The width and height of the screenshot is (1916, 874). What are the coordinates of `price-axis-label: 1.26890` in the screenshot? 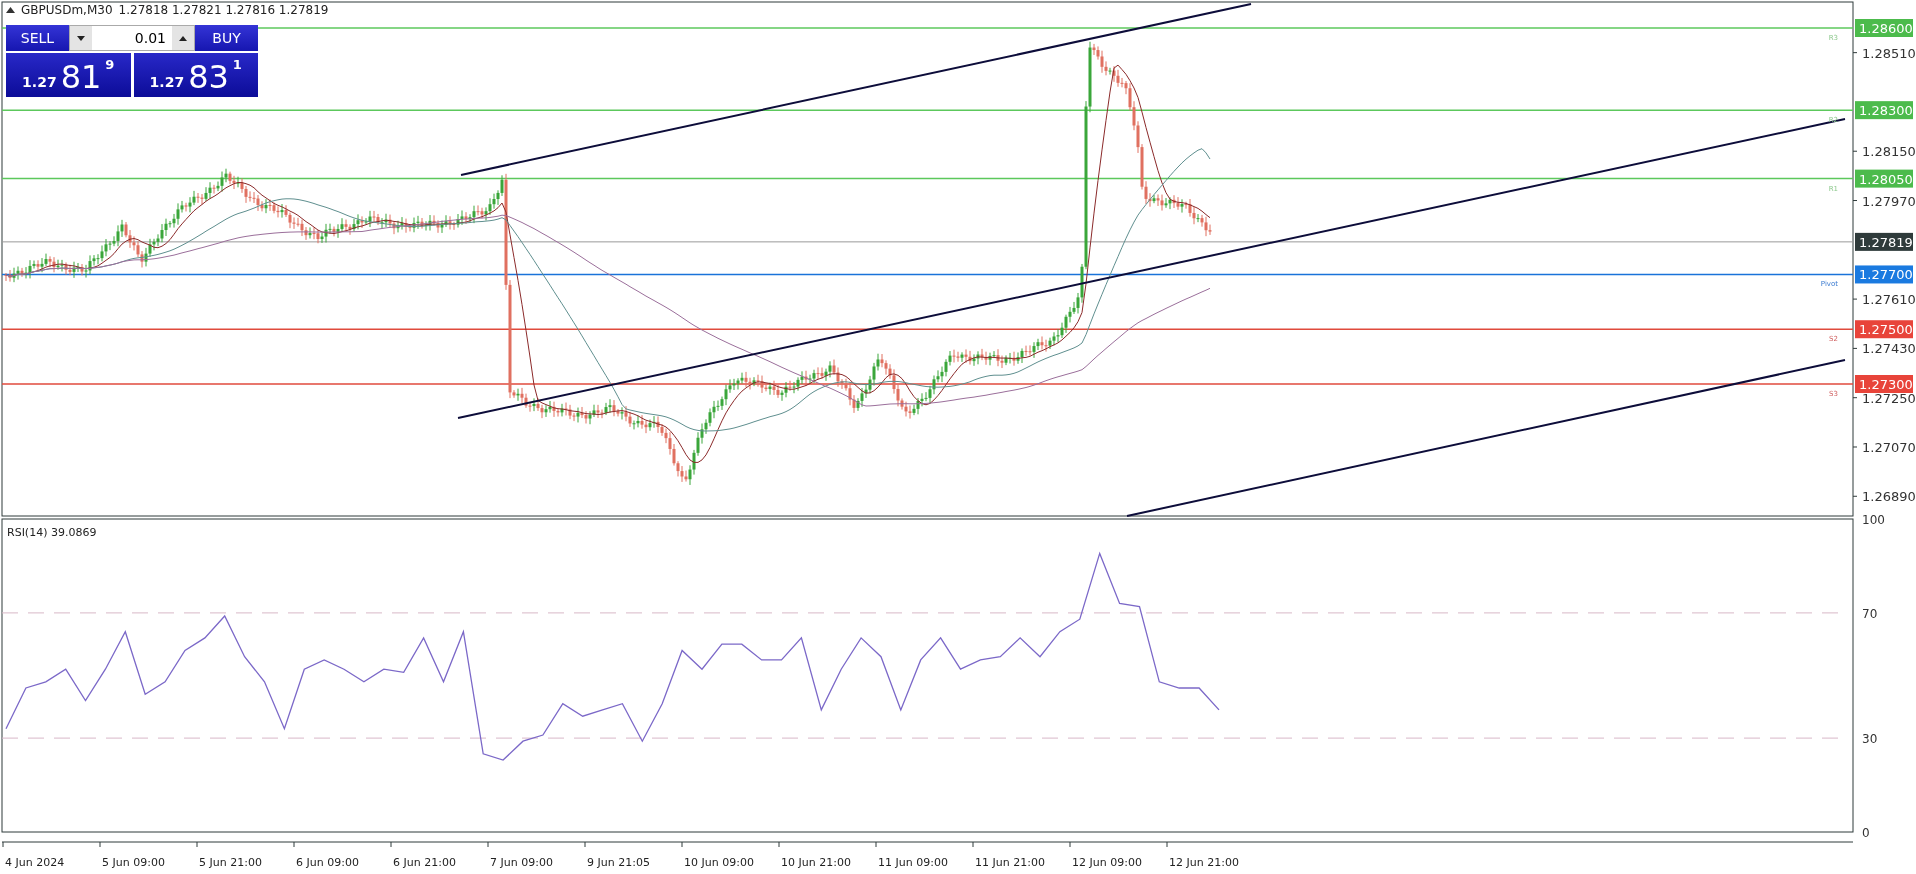 It's located at (1889, 497).